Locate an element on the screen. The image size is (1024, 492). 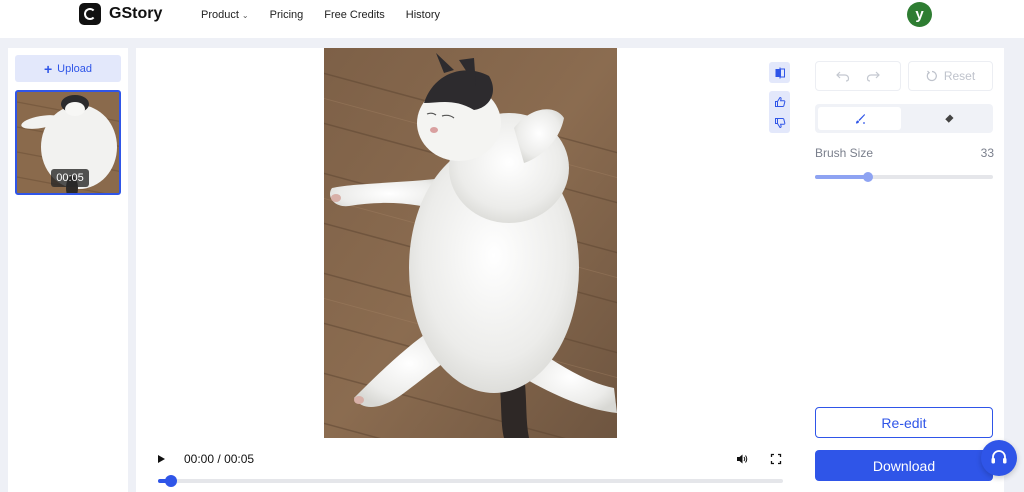
nav-item-free-credits: Free Credits is located at coordinates (354, 15).